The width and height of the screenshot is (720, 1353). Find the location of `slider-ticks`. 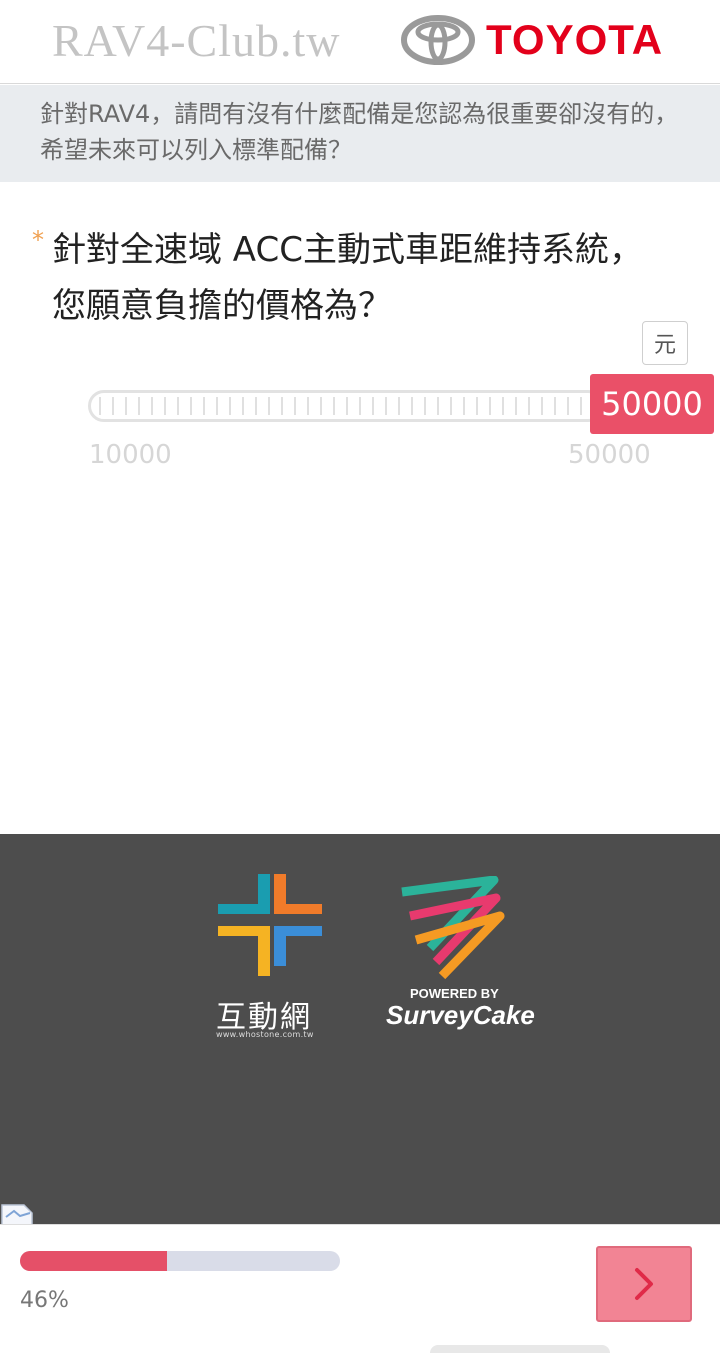

slider-ticks is located at coordinates (348, 406).